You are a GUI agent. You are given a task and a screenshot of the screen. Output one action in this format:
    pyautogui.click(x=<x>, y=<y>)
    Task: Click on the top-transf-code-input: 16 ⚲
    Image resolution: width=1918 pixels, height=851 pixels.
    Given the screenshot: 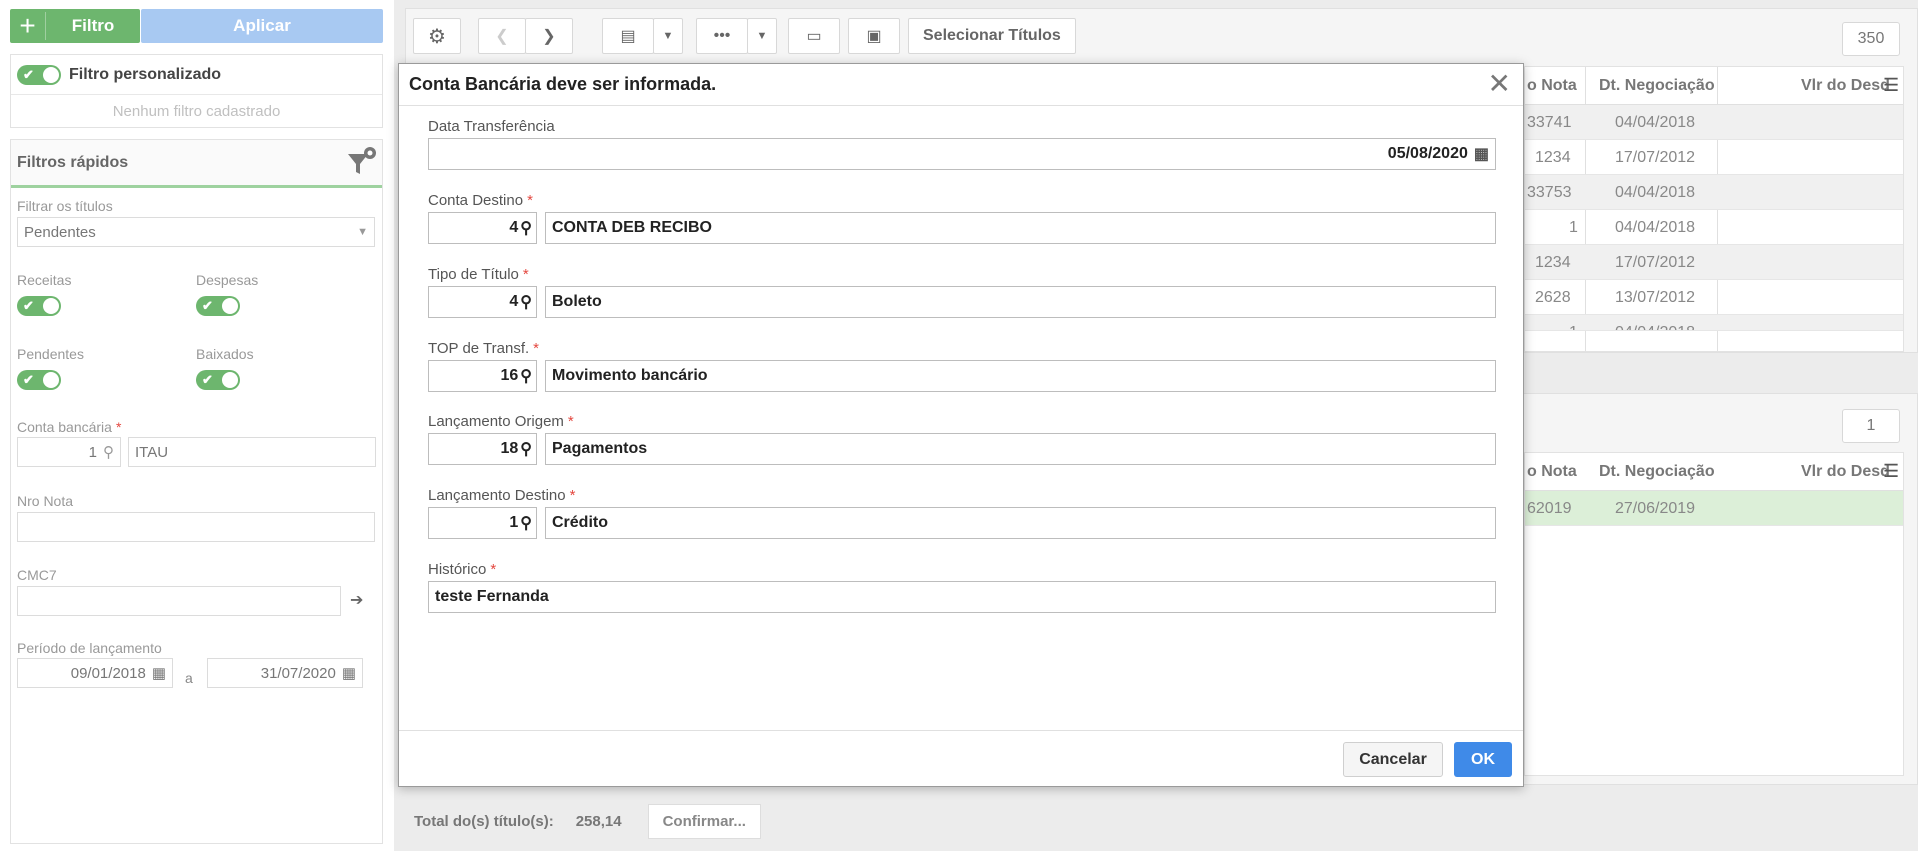 What is the action you would take?
    pyautogui.click(x=482, y=376)
    